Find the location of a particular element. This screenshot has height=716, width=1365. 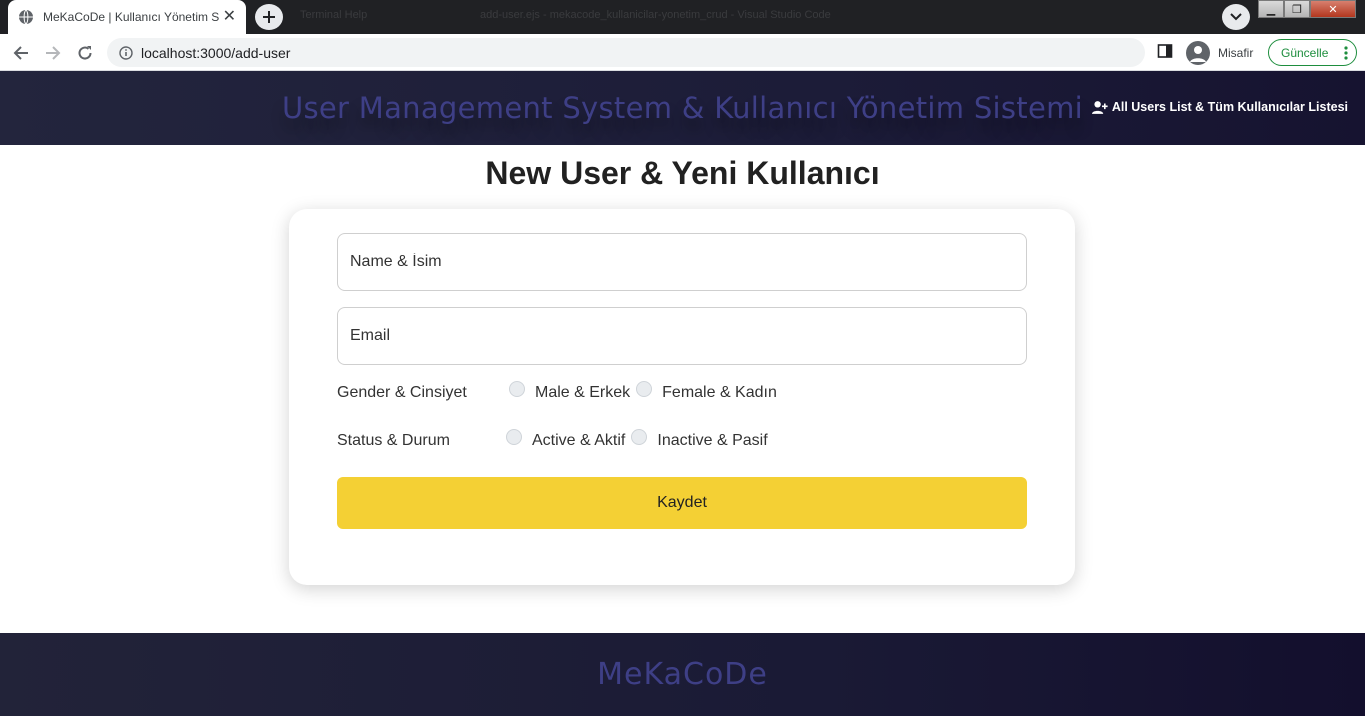

male-label: Male & Erkek is located at coordinates (583, 392).